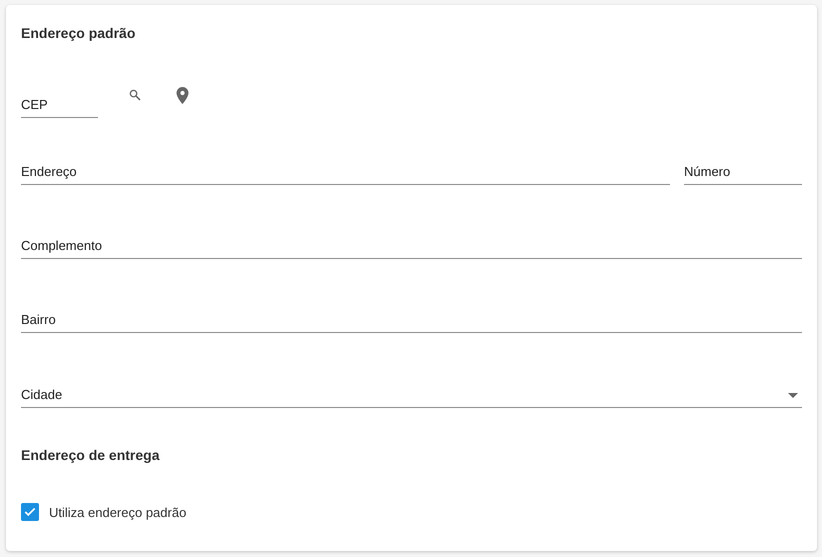  Describe the element at coordinates (411, 243) in the screenshot. I see `input-field: Complemento` at that location.